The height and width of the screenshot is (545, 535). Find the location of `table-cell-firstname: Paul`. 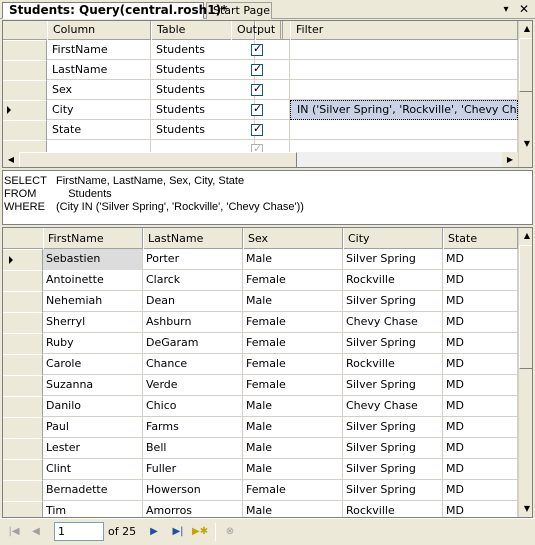

table-cell-firstname: Paul is located at coordinates (93, 427).